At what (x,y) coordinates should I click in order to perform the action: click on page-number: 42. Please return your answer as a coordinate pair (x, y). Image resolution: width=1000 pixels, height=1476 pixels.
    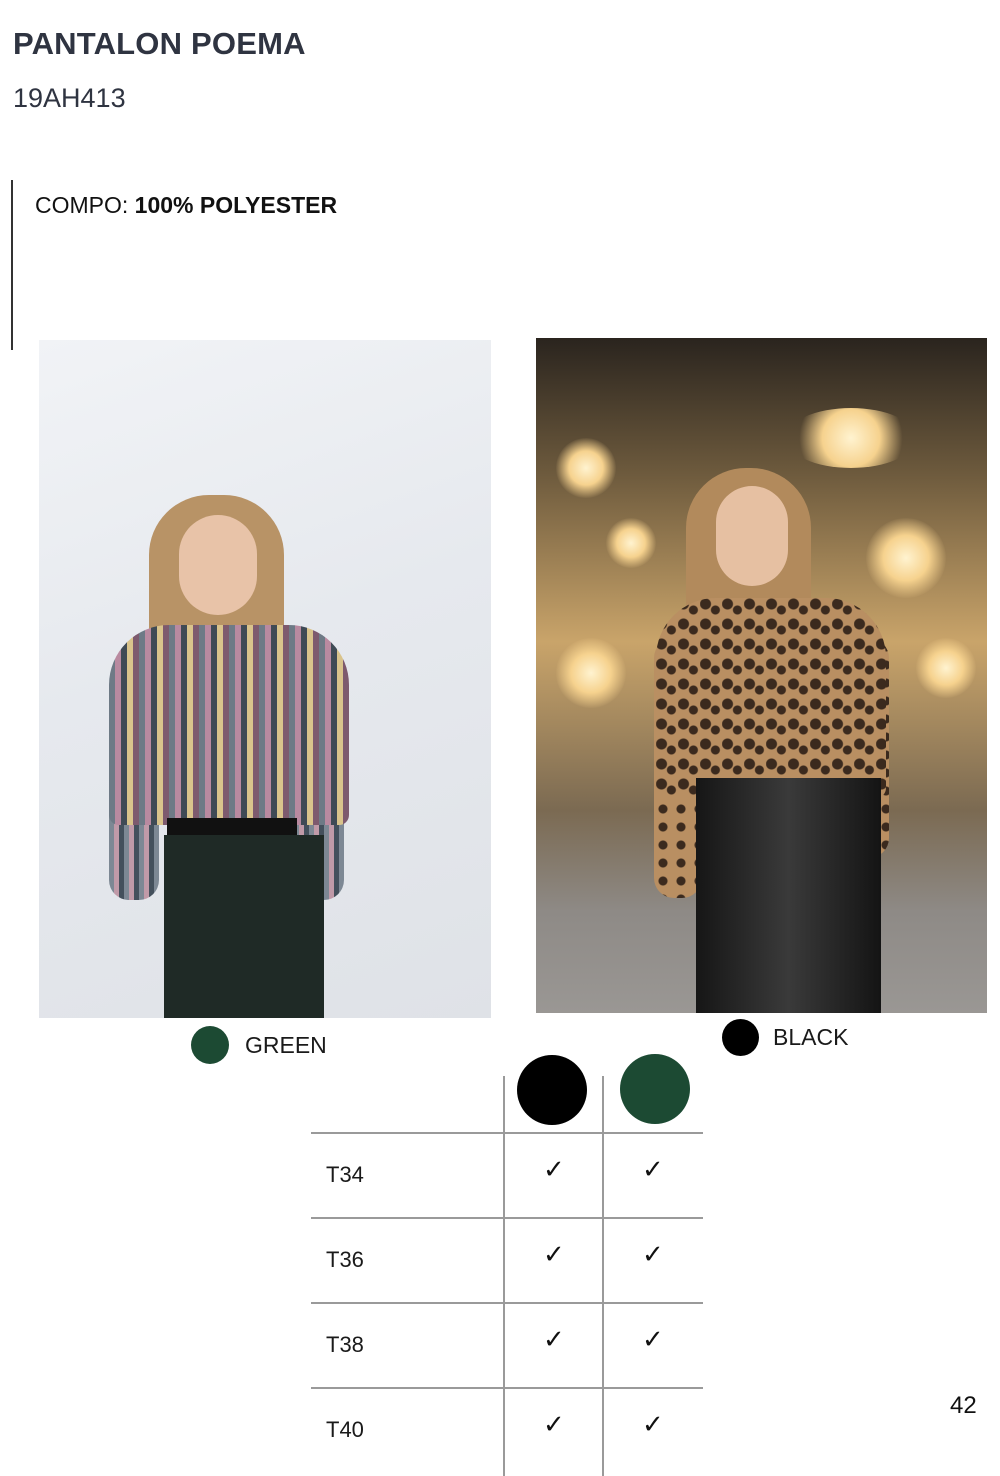
    Looking at the image, I should click on (963, 1405).